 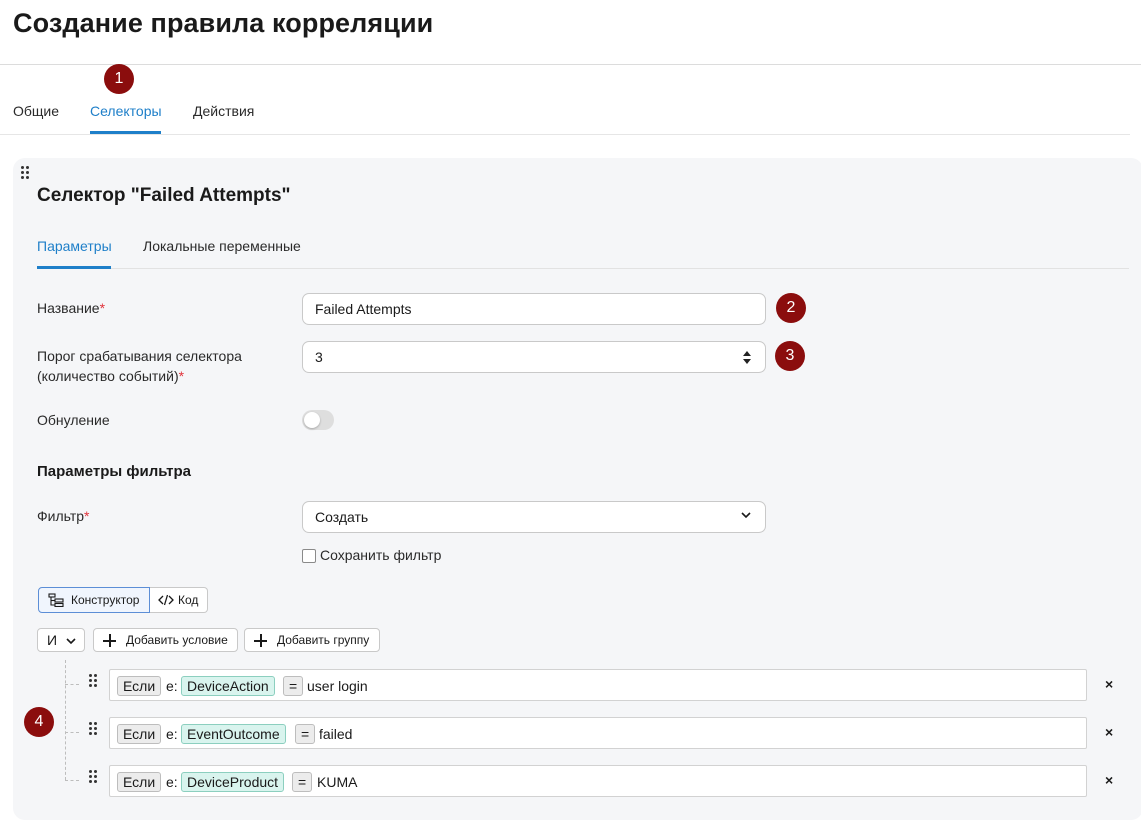 I want to click on selector-title: Селектор "Failed Attempts", so click(x=164, y=195).